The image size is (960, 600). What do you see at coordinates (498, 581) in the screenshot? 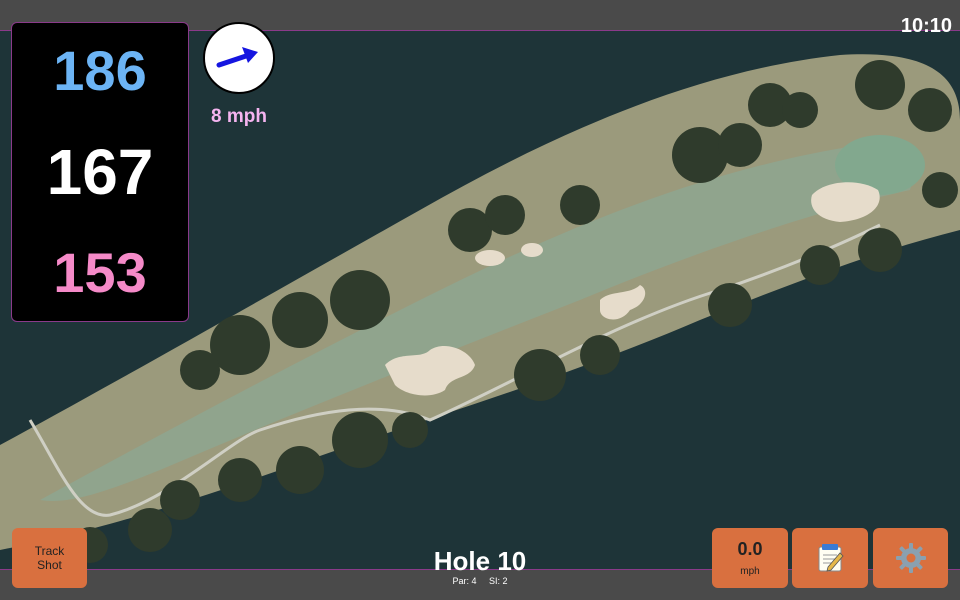
I see `hole-stroke-index: SI: 2` at bounding box center [498, 581].